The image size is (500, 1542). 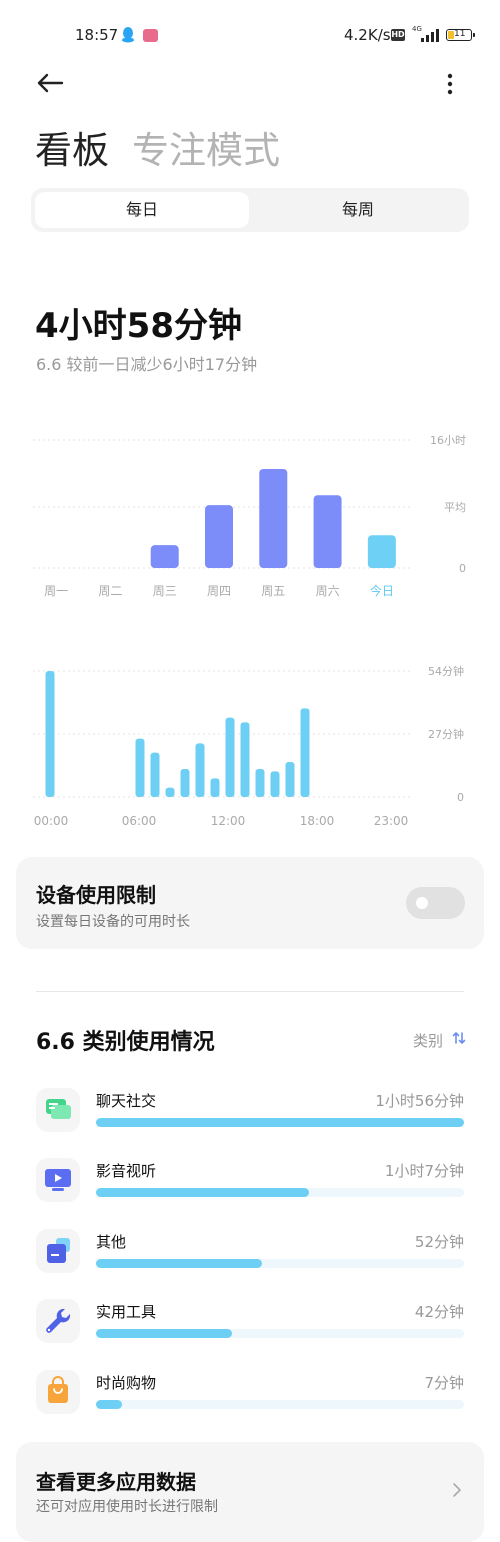 What do you see at coordinates (228, 821) in the screenshot?
I see `x-tick-label: 12:00` at bounding box center [228, 821].